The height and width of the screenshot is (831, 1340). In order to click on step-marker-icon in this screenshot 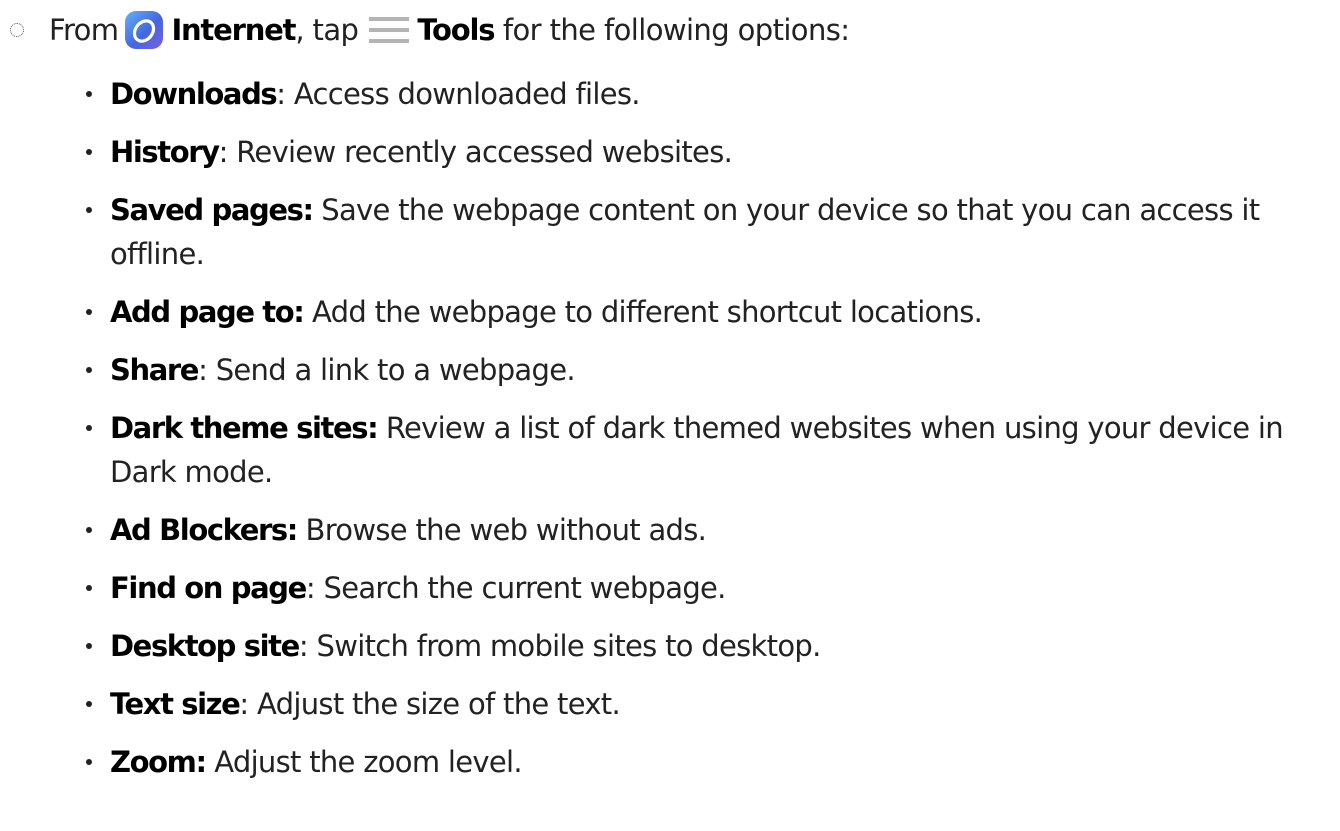, I will do `click(17, 30)`.